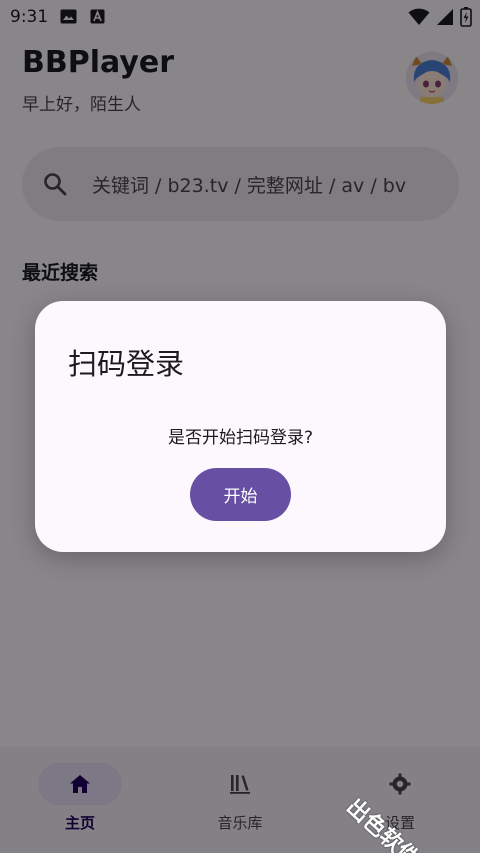 The height and width of the screenshot is (853, 480). I want to click on start-button: 开始, so click(240, 494).